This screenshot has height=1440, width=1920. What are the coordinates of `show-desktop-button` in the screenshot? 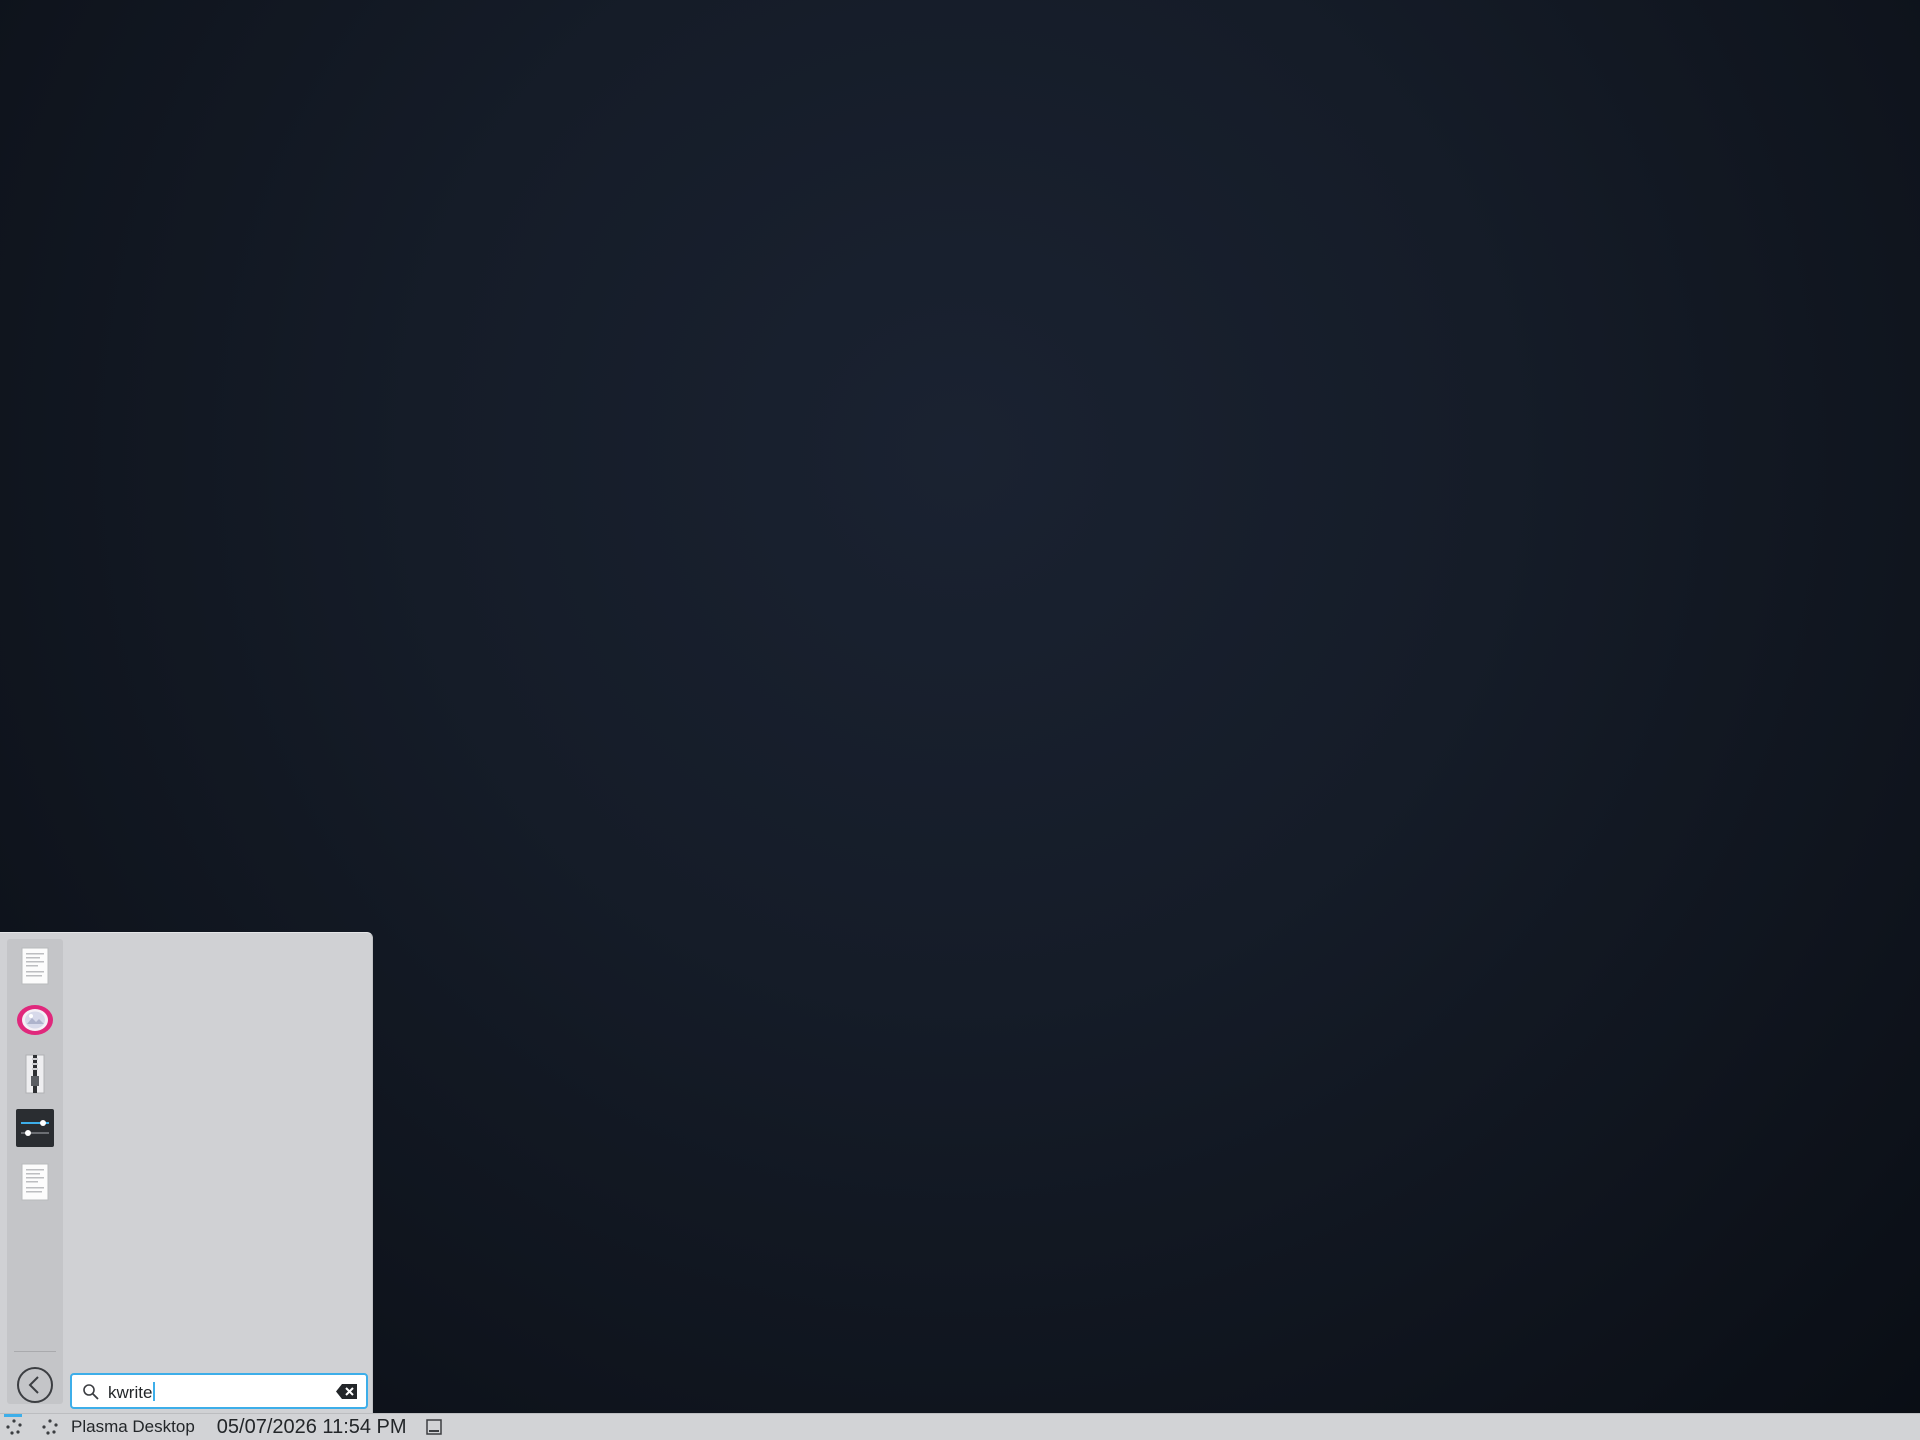 It's located at (434, 1427).